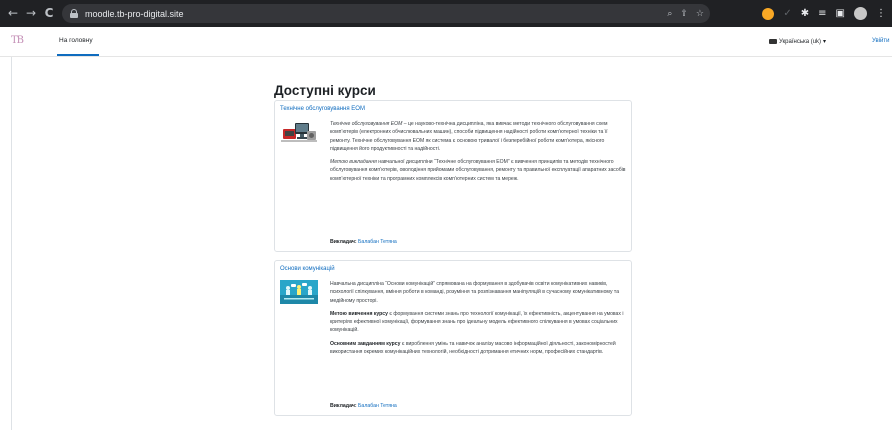  Describe the element at coordinates (322, 109) in the screenshot. I see `course-title-link: Технічне обслуговування ЕОМ` at that location.